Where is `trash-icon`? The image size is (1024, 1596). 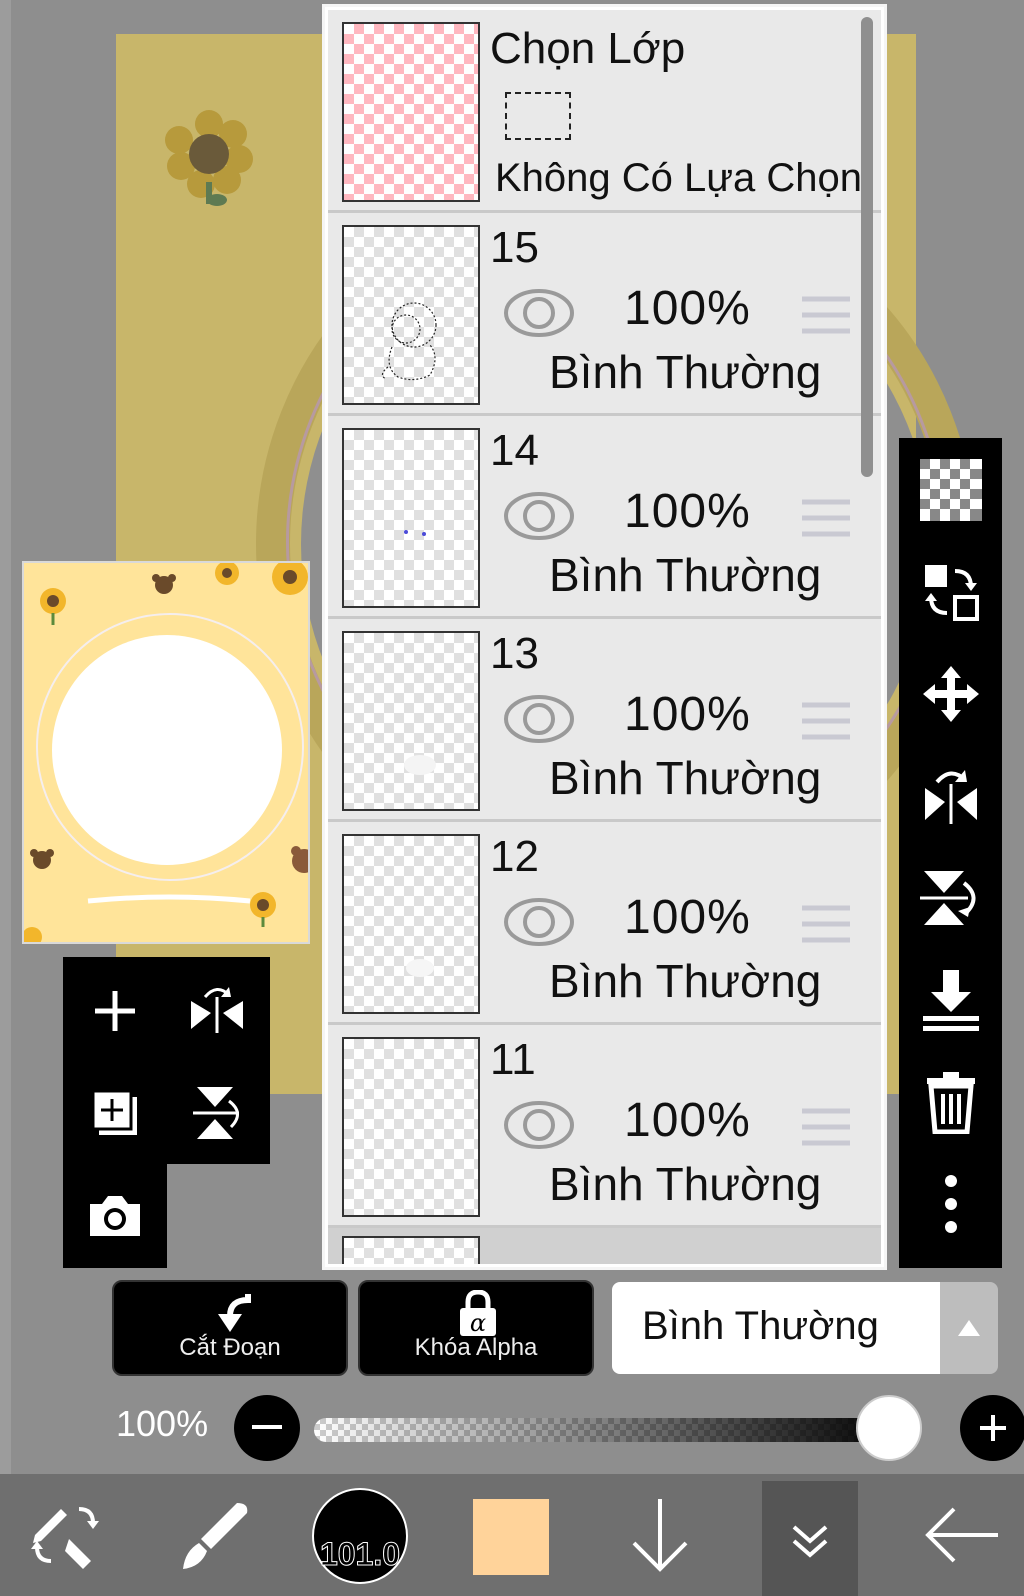
trash-icon is located at coordinates (950, 1103).